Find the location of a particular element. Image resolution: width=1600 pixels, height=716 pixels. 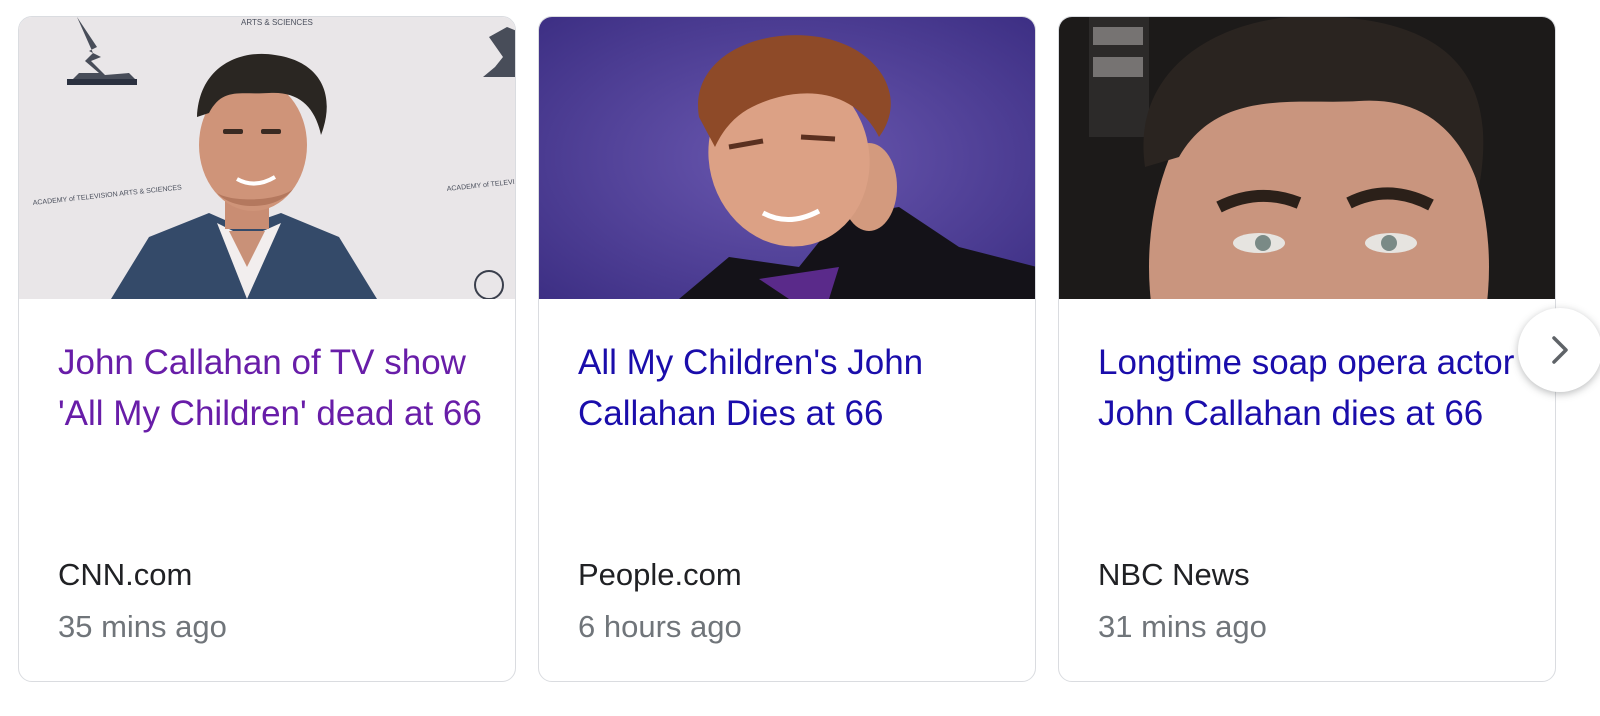

news-source: People.com is located at coordinates (660, 574).